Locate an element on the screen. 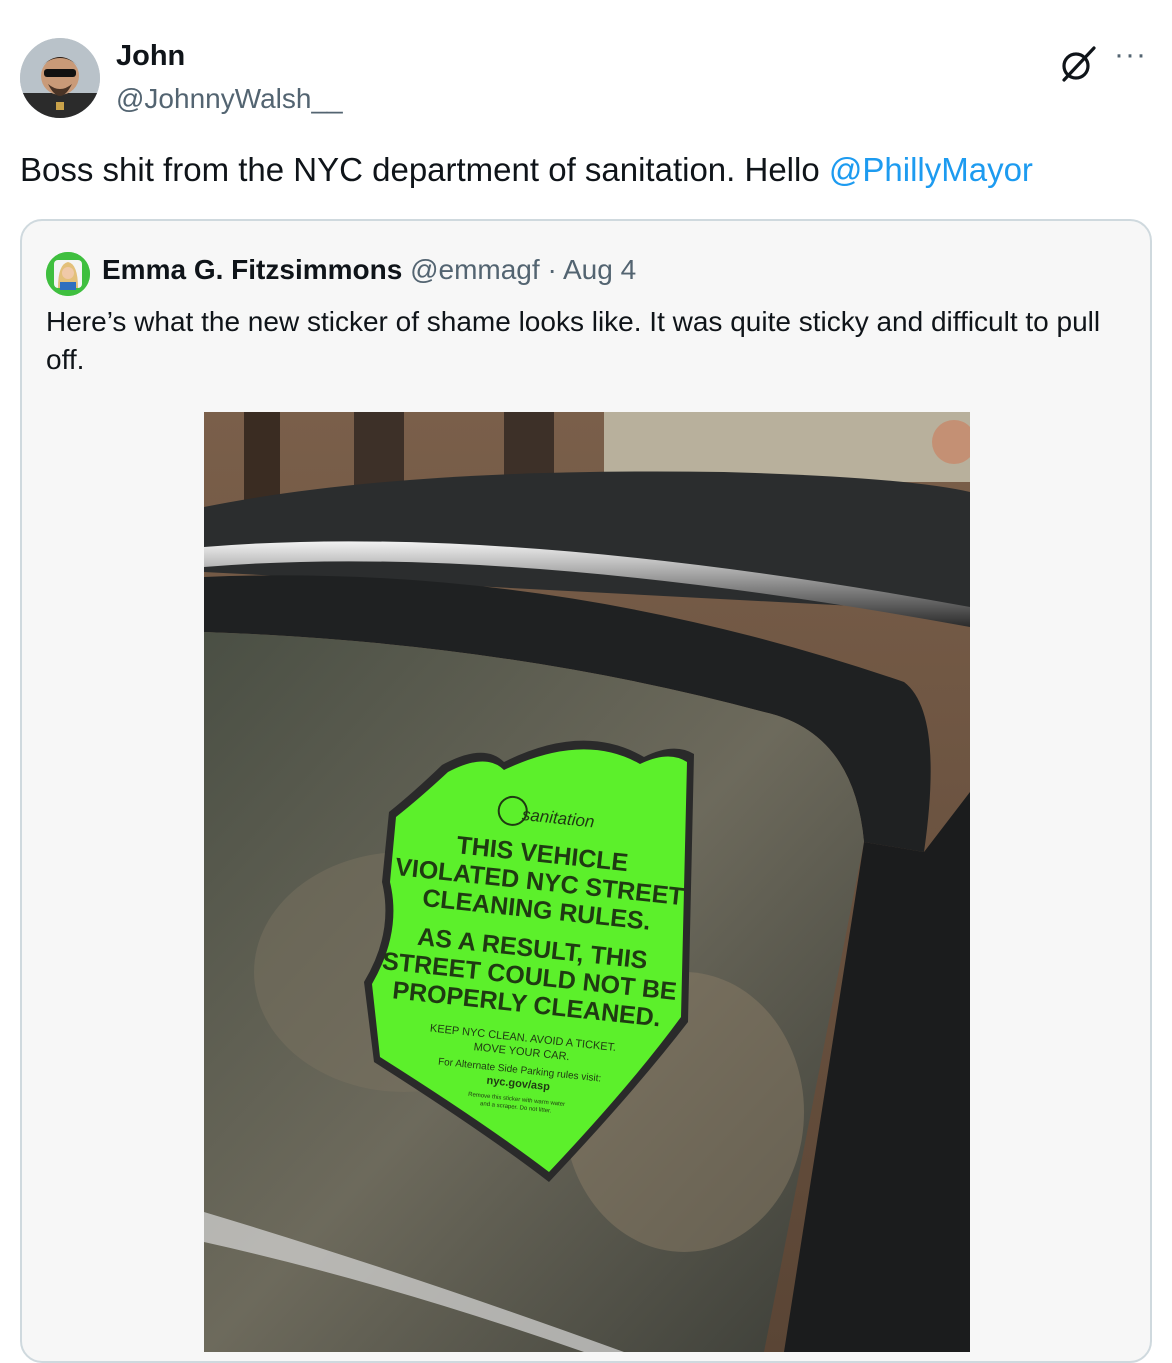 The height and width of the screenshot is (1363, 1172). more-icon: ··· is located at coordinates (1130, 55).